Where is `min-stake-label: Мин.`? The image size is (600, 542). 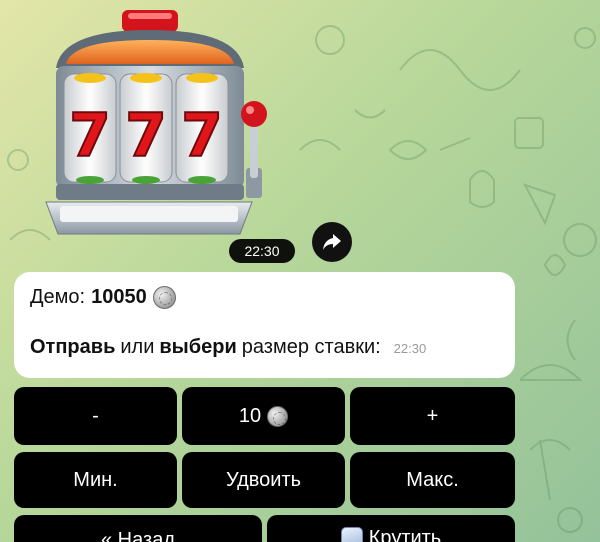 min-stake-label: Мин. is located at coordinates (95, 479).